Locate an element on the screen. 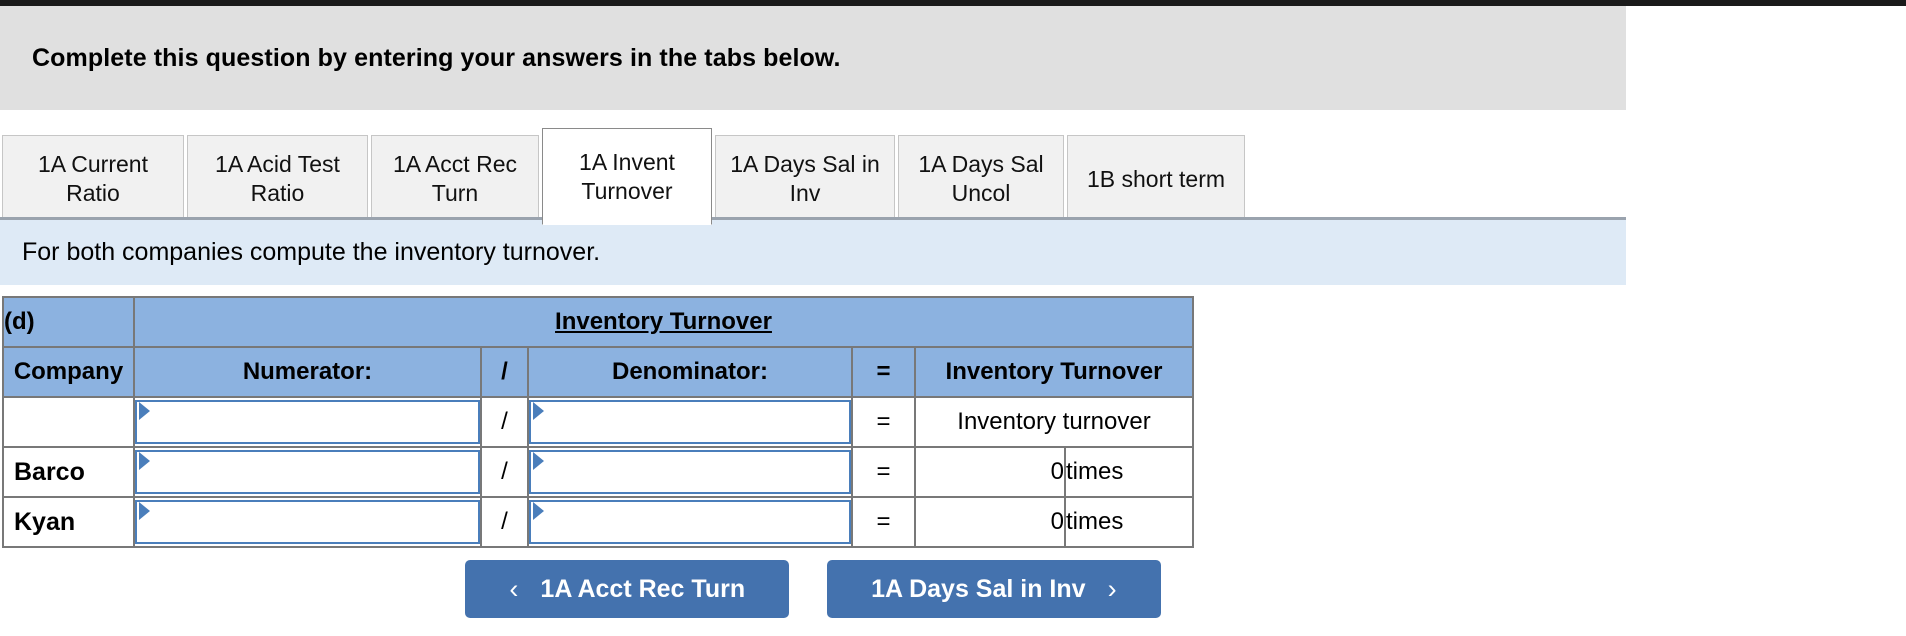  table-row: Barco / = 0 times is located at coordinates (598, 472).